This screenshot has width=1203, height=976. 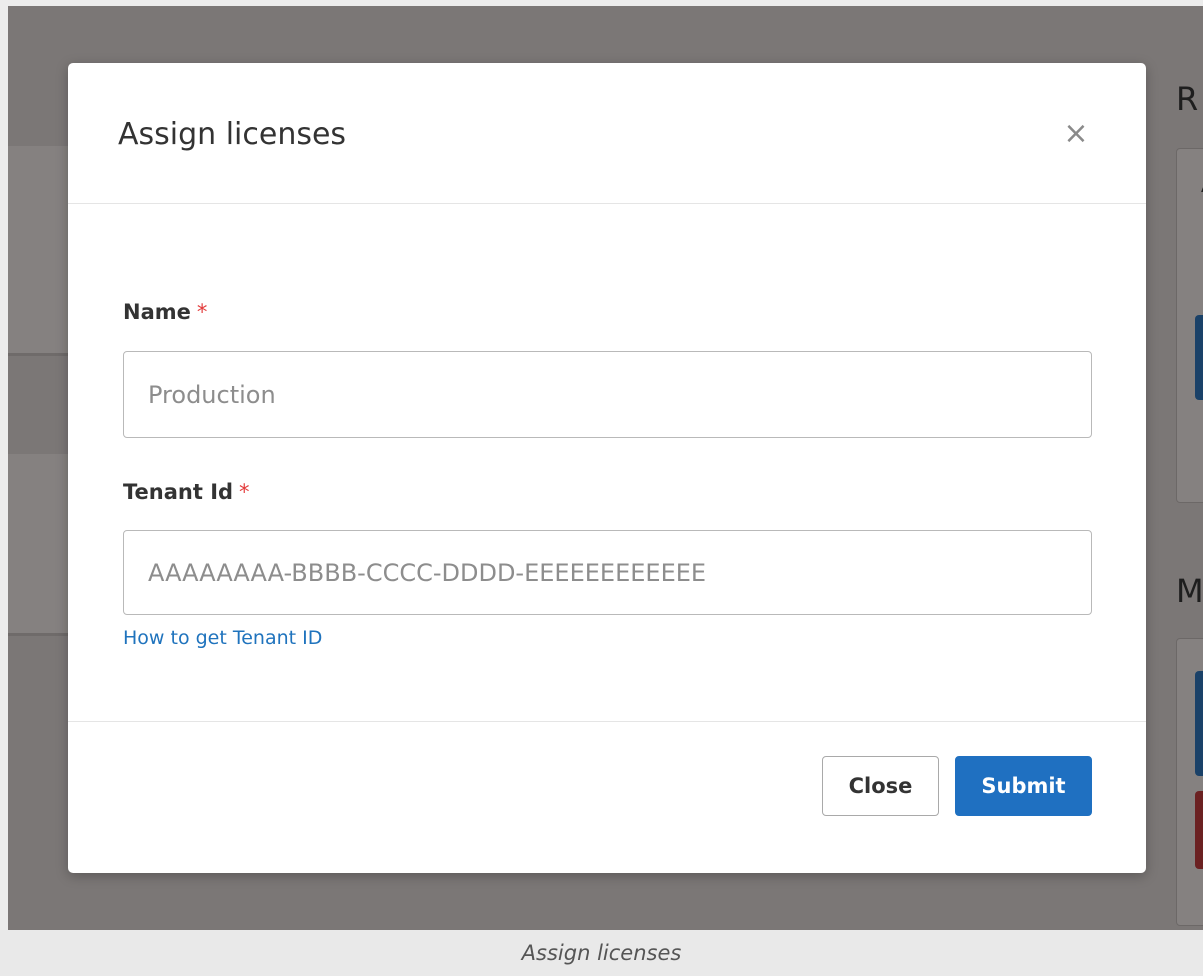 I want to click on submit-button: Submit, so click(x=1023, y=786).